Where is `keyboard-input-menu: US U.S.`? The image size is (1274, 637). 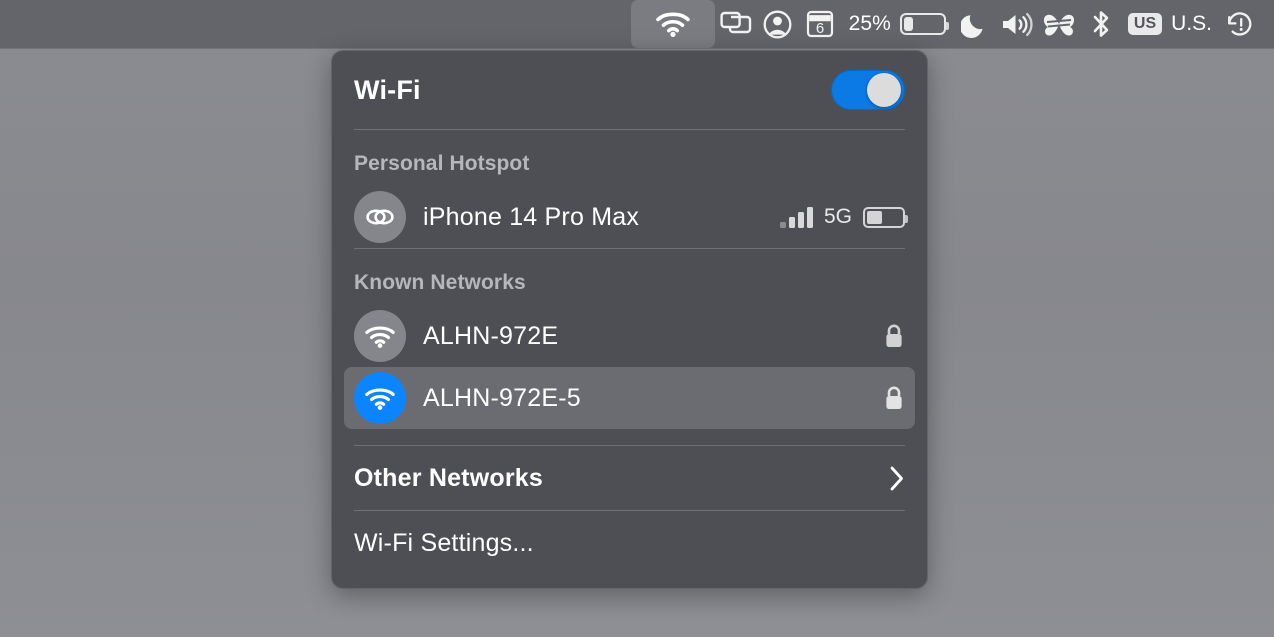 keyboard-input-menu: US U.S. is located at coordinates (1170, 24).